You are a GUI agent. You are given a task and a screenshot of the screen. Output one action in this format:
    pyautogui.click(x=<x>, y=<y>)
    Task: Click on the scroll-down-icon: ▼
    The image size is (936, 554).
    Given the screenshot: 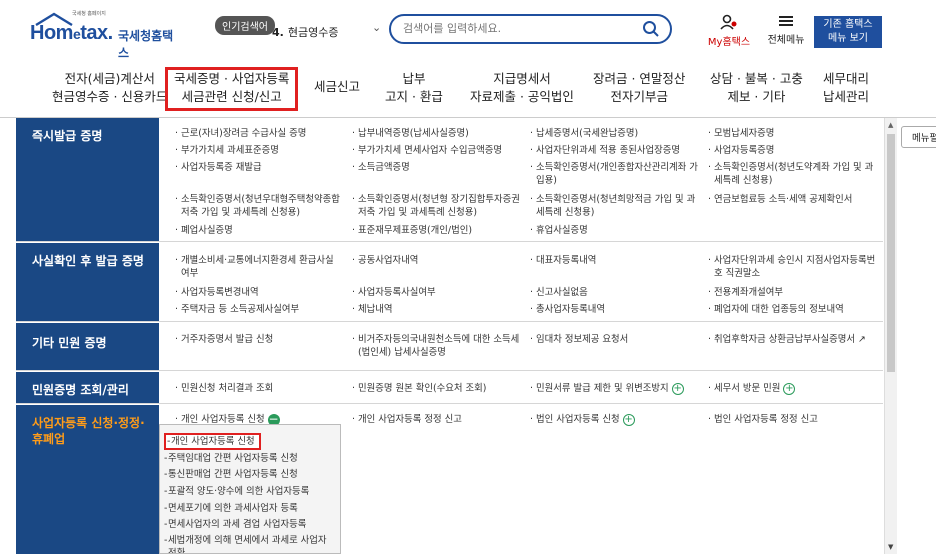 What is the action you would take?
    pyautogui.click(x=890, y=547)
    